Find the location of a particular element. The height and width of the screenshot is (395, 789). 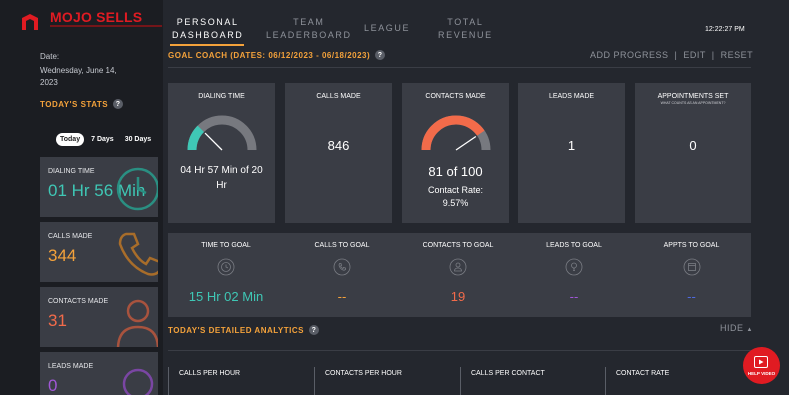

tab-line: TOTAL is located at coordinates (465, 22).